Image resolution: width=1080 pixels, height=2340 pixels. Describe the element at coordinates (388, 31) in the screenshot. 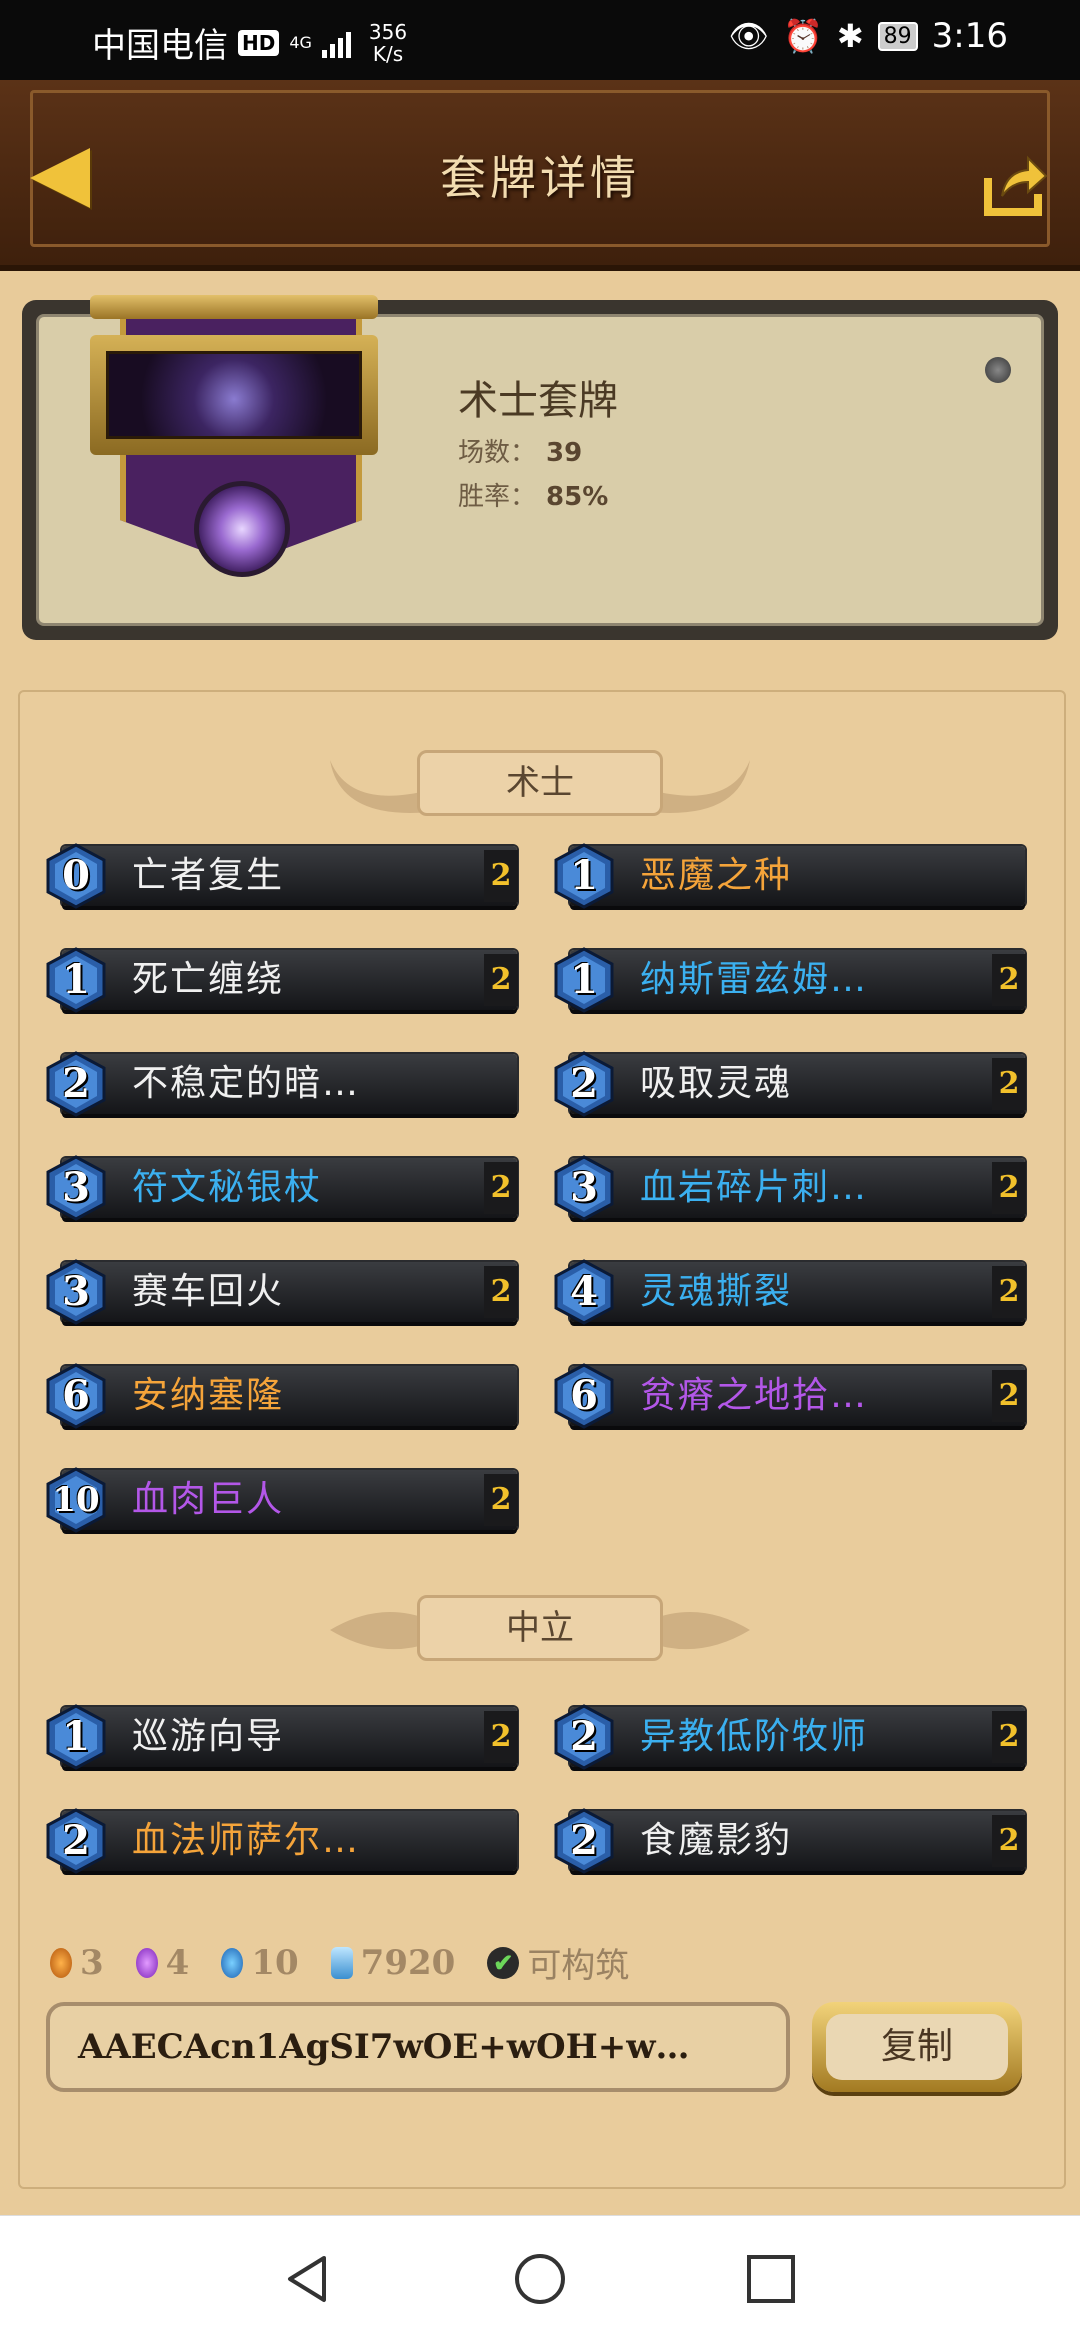

I see `speed-value: 356` at that location.